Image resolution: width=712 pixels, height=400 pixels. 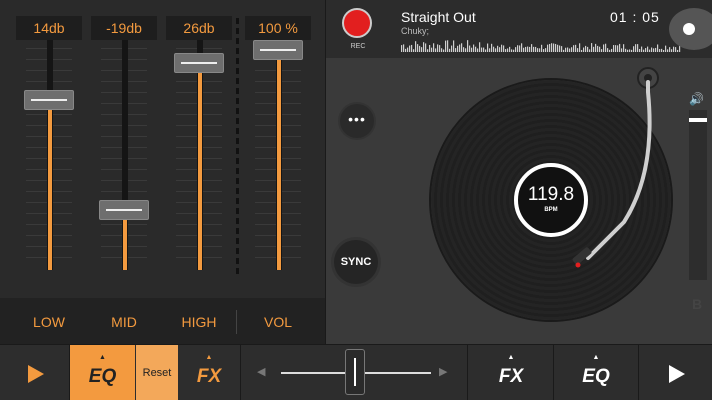 What do you see at coordinates (596, 372) in the screenshot?
I see `eq-button-right: ▲ EQ` at bounding box center [596, 372].